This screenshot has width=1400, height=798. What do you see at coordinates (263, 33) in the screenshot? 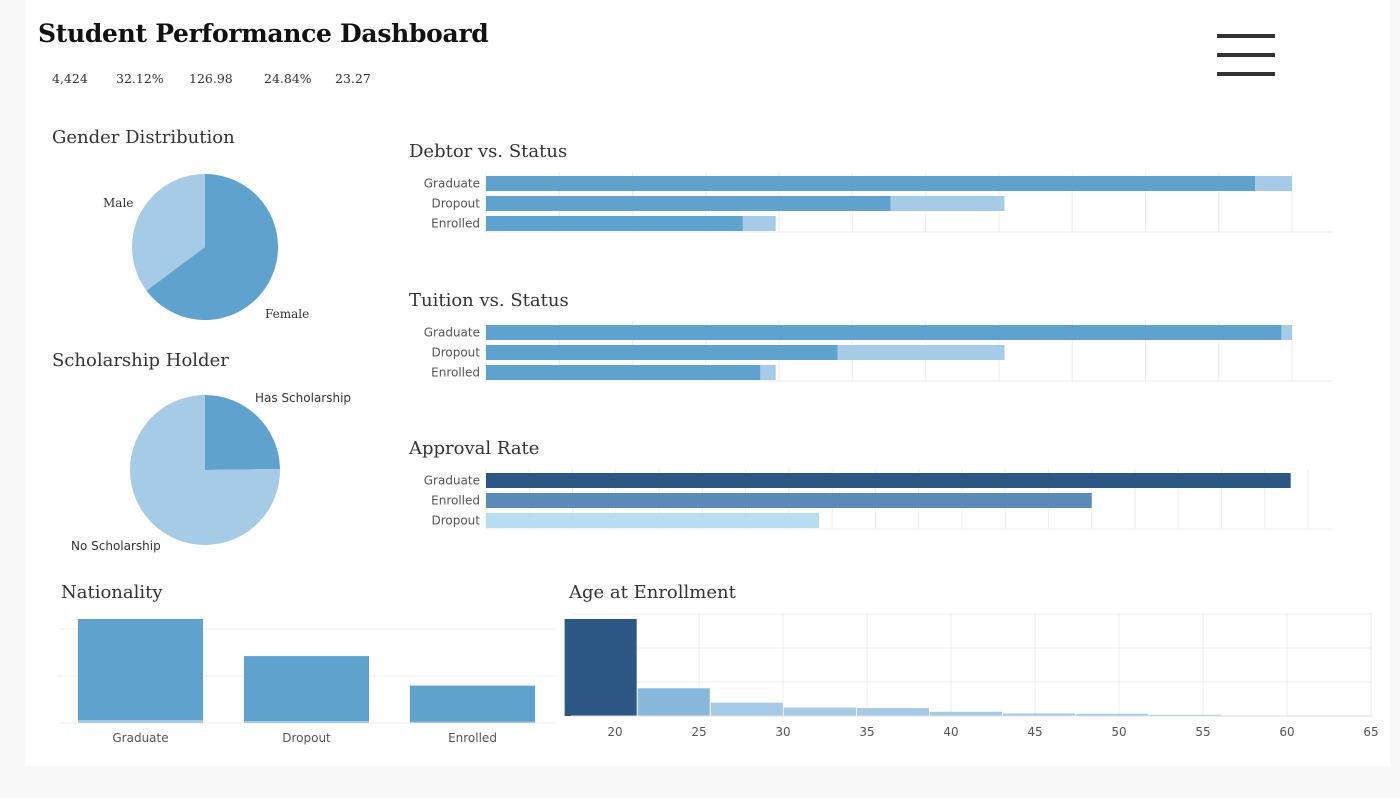
I see `page-title: Student Performance Dashboard` at bounding box center [263, 33].